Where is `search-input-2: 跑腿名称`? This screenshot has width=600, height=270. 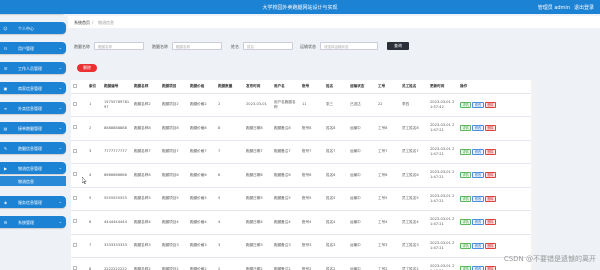
search-input-2: 跑腿名称 is located at coordinates (197, 46).